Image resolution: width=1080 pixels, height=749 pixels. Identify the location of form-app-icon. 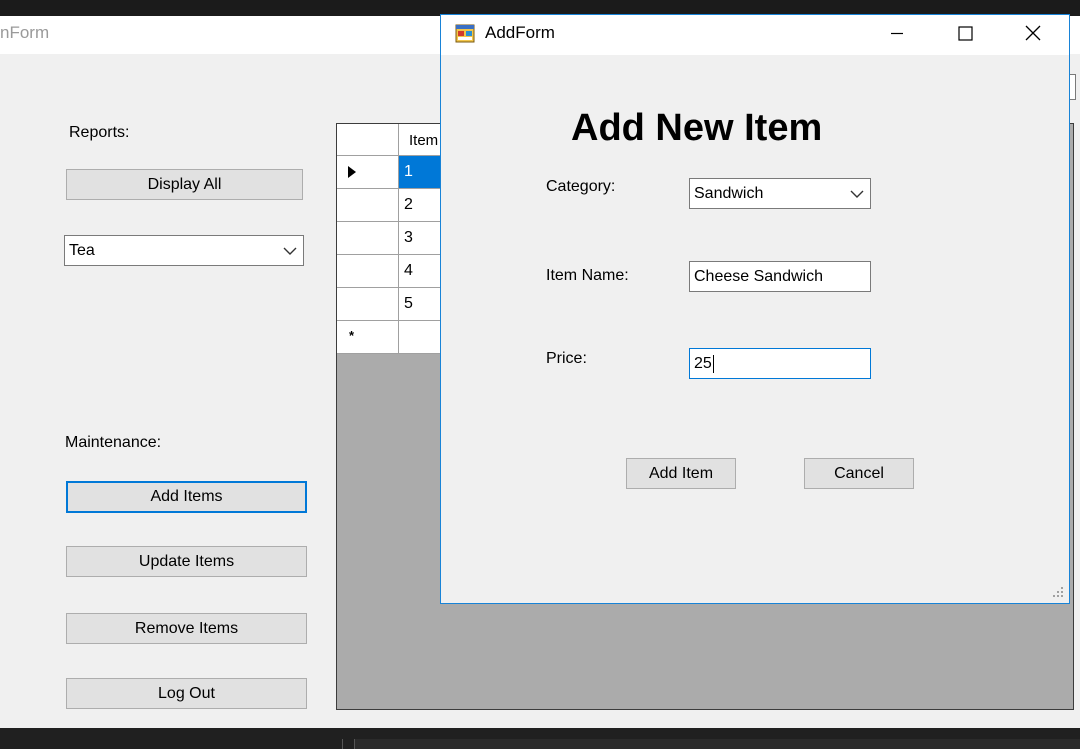
(465, 33).